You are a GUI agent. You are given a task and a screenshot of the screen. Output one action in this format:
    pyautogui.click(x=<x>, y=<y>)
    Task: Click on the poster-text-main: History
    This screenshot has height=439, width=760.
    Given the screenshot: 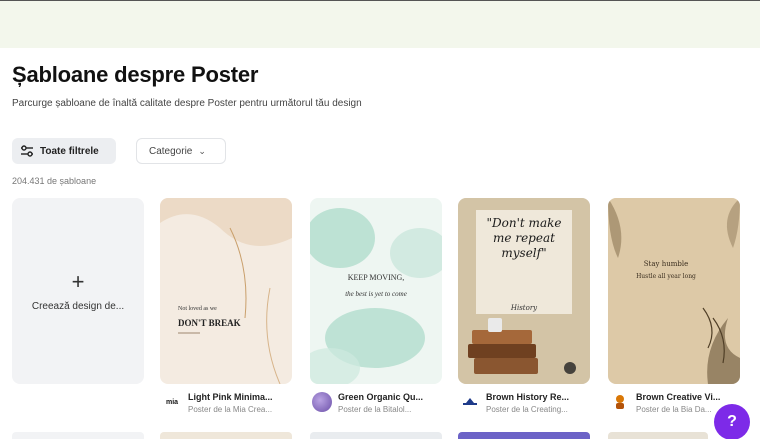 What is the action you would take?
    pyautogui.click(x=524, y=308)
    